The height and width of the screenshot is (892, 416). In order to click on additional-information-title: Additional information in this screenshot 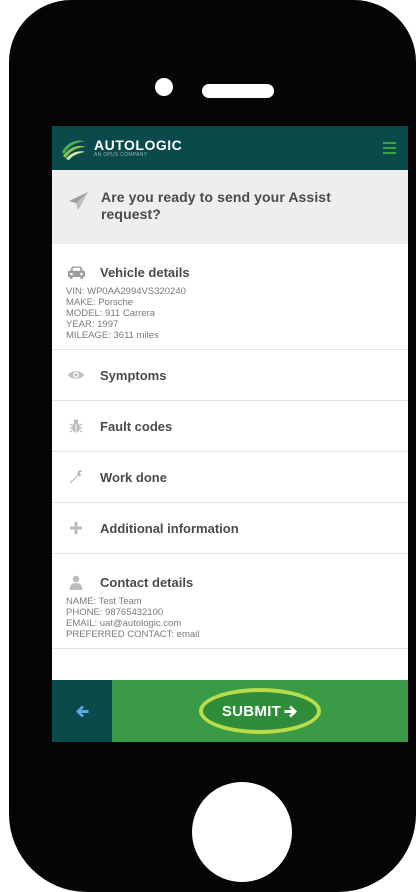, I will do `click(169, 528)`.